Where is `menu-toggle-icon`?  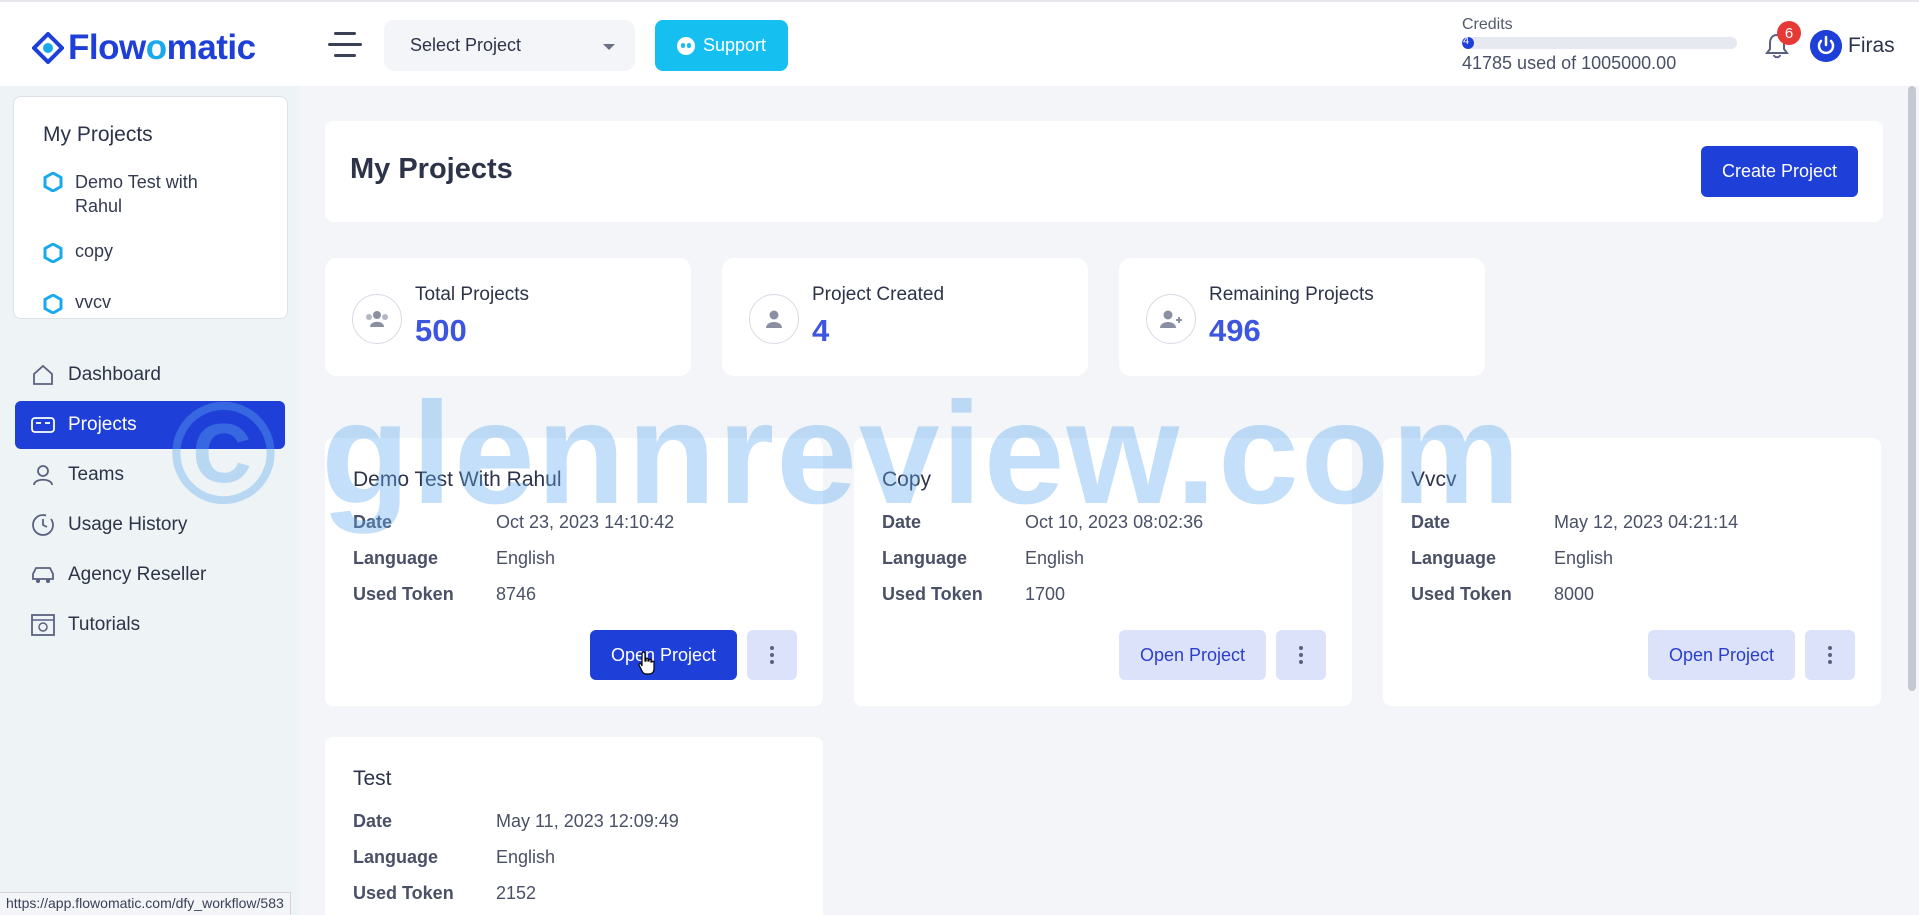
menu-toggle-icon is located at coordinates (345, 45).